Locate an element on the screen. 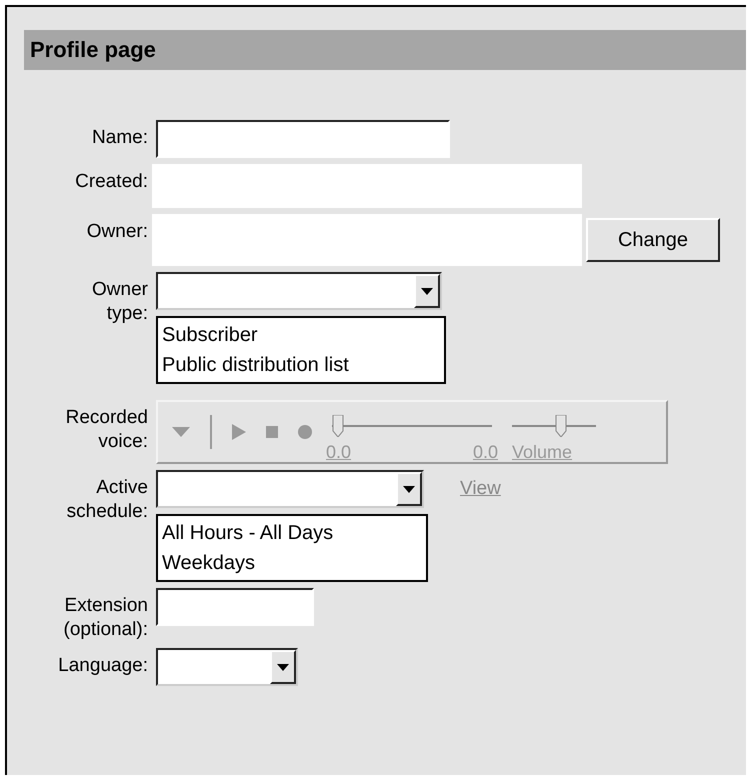  field-label: Created: is located at coordinates (111, 182).